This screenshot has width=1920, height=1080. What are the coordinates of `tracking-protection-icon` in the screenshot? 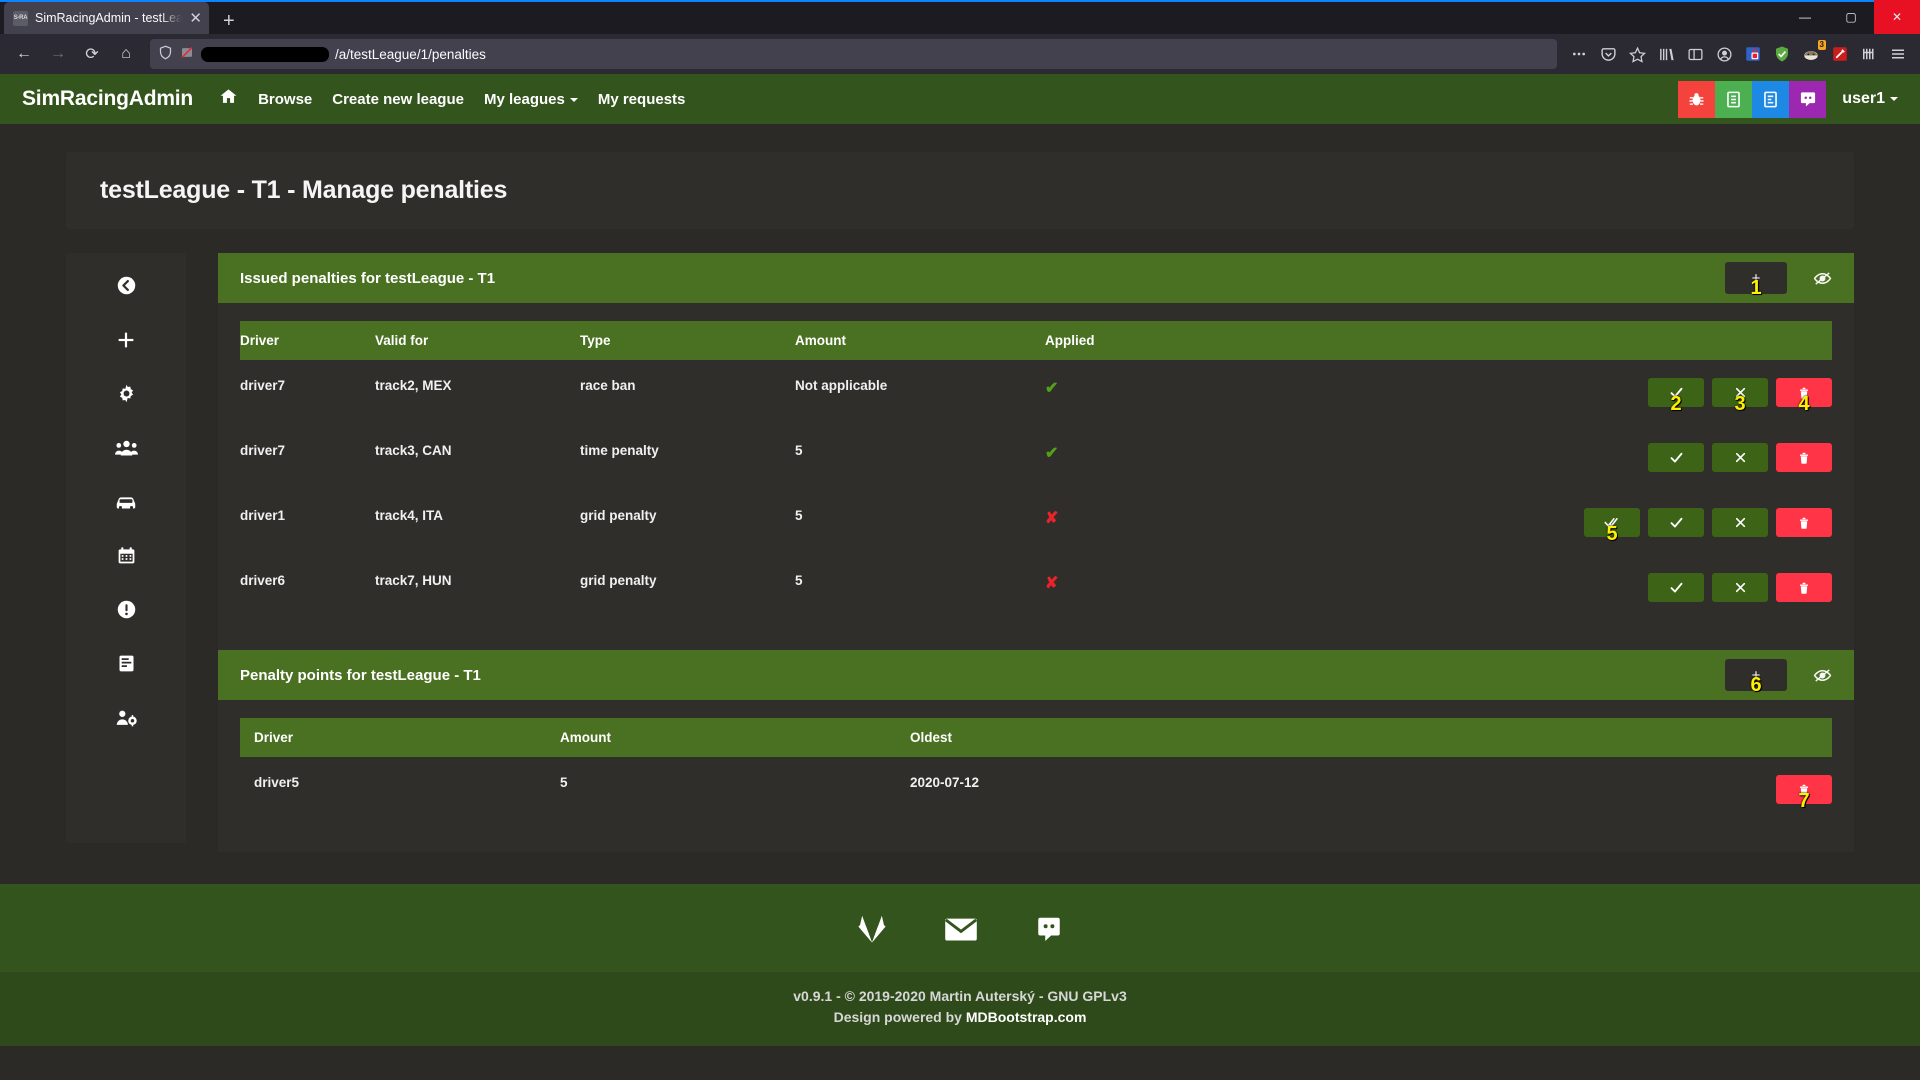 It's located at (187, 54).